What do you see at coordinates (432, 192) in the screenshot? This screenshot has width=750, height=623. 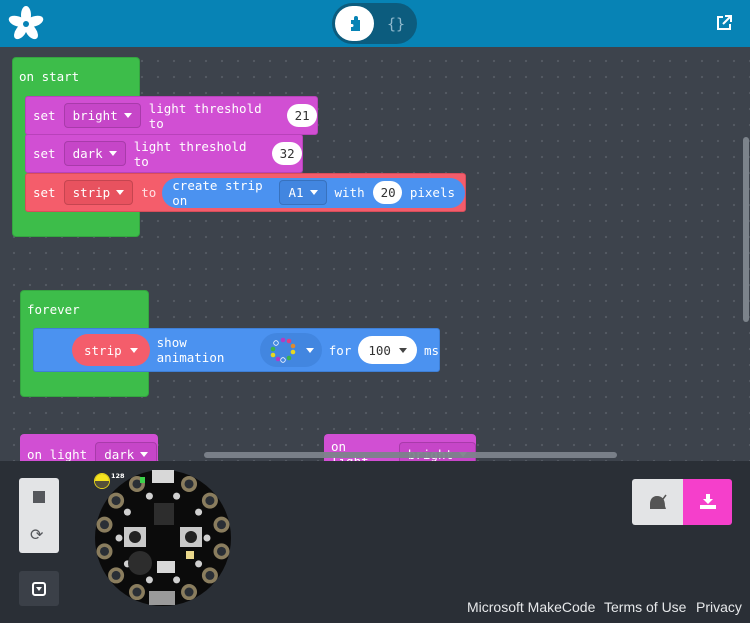 I see `pixels-text: pixels` at bounding box center [432, 192].